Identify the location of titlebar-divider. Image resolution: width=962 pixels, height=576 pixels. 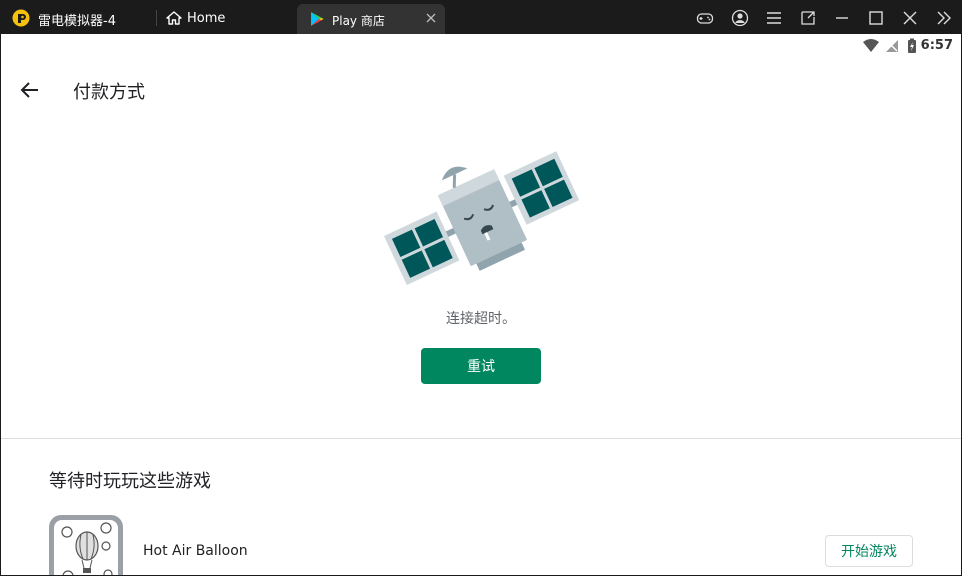
(156, 18).